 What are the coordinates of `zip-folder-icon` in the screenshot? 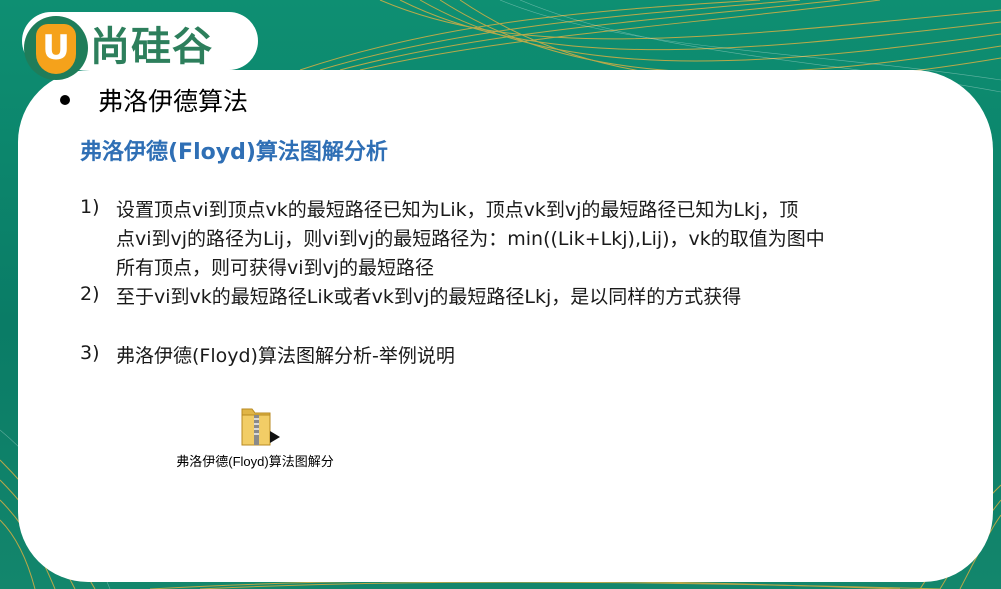 It's located at (262, 426).